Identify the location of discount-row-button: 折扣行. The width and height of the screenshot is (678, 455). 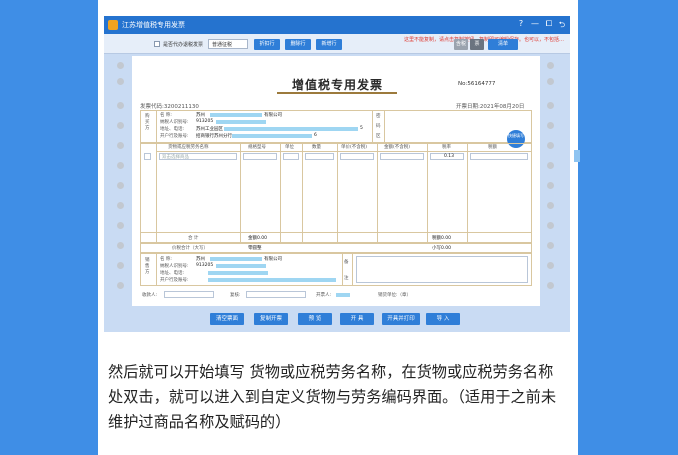
(267, 44).